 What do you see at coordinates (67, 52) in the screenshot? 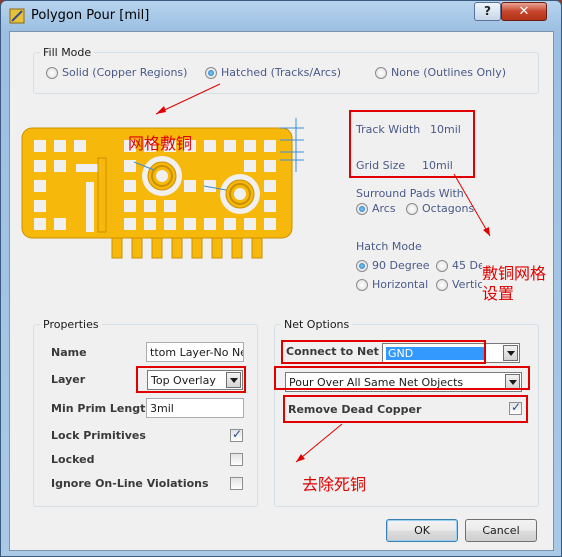
I see `fill-mode-label: Fill Mode` at bounding box center [67, 52].